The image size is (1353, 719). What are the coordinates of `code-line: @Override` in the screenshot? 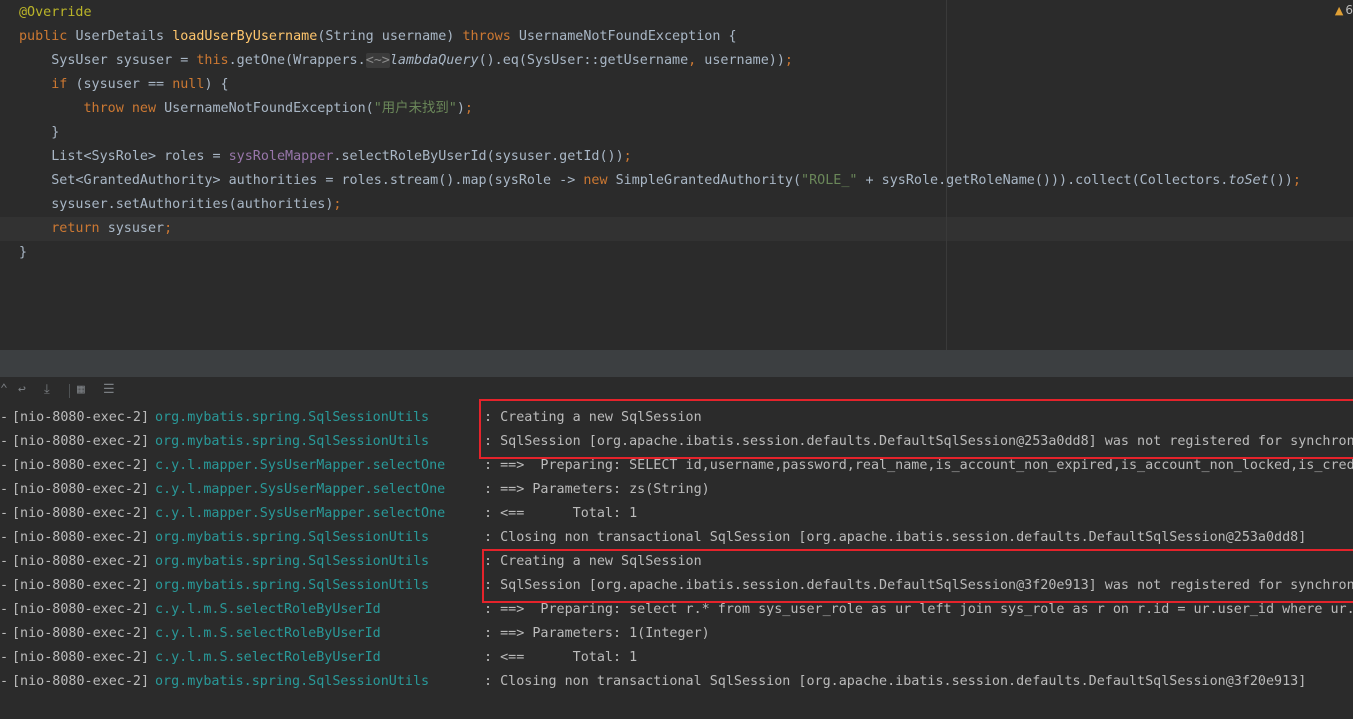 It's located at (55, 13).